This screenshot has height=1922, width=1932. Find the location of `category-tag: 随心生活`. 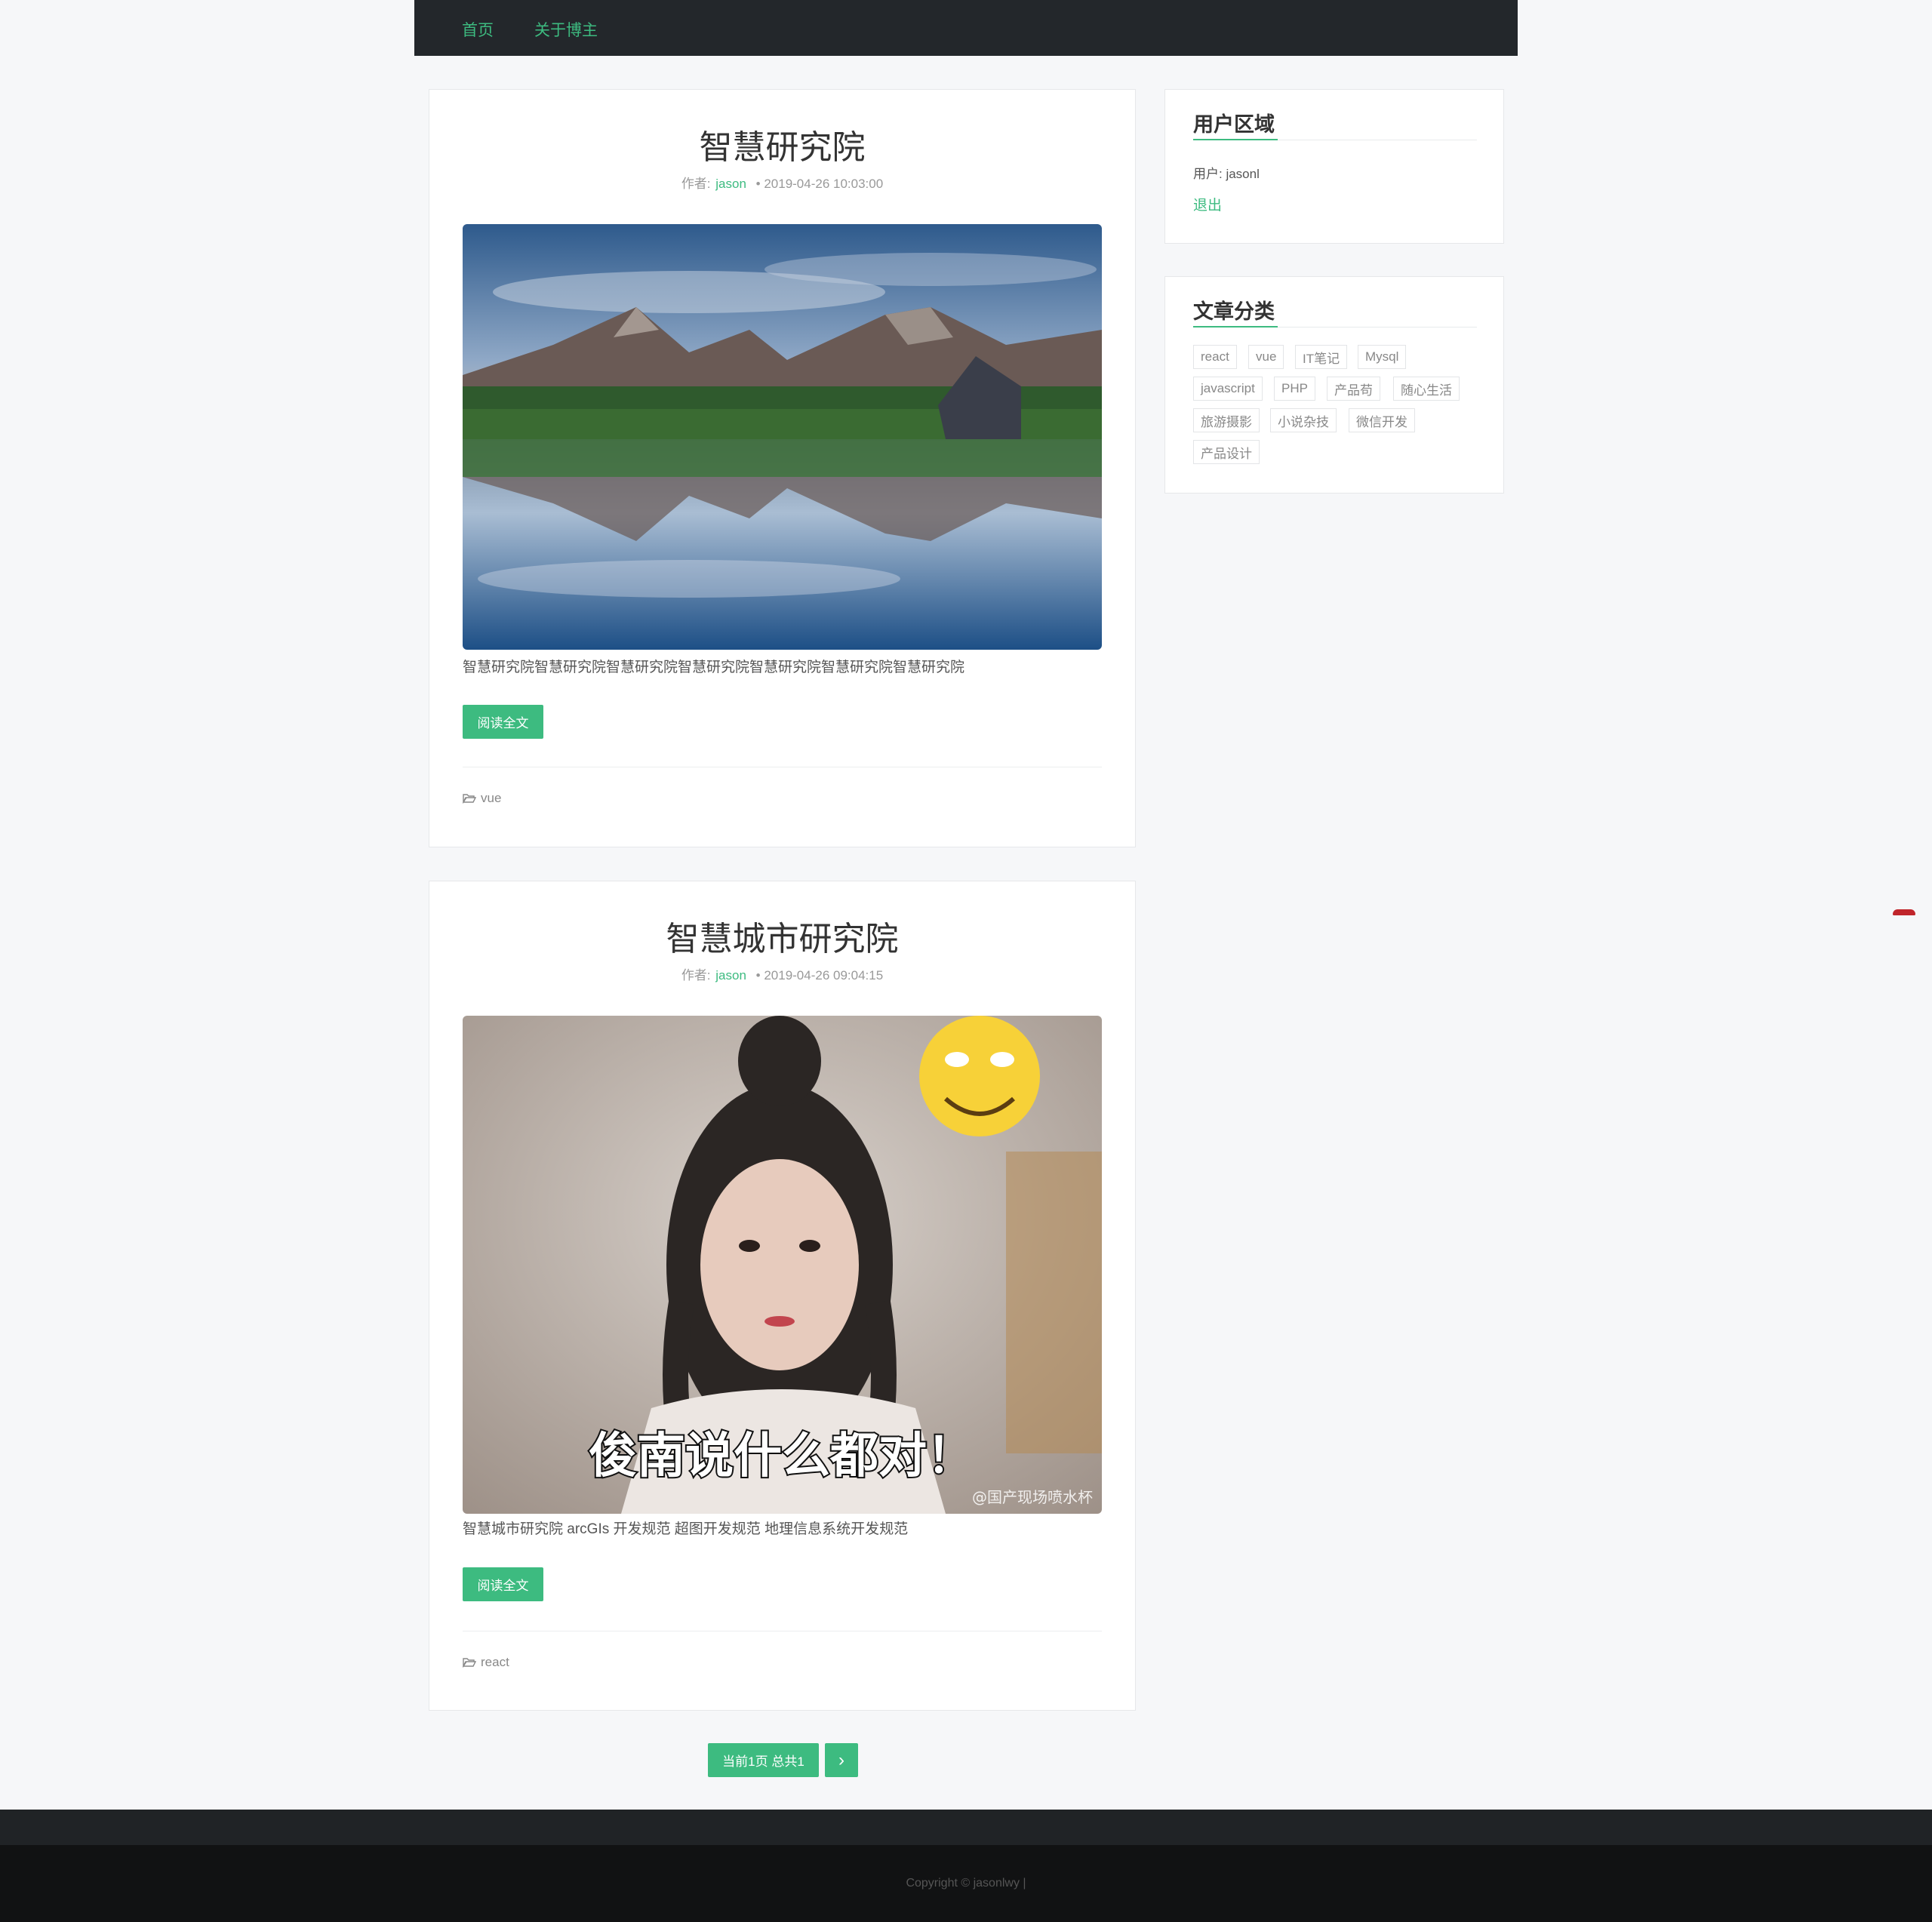

category-tag: 随心生活 is located at coordinates (1426, 389).